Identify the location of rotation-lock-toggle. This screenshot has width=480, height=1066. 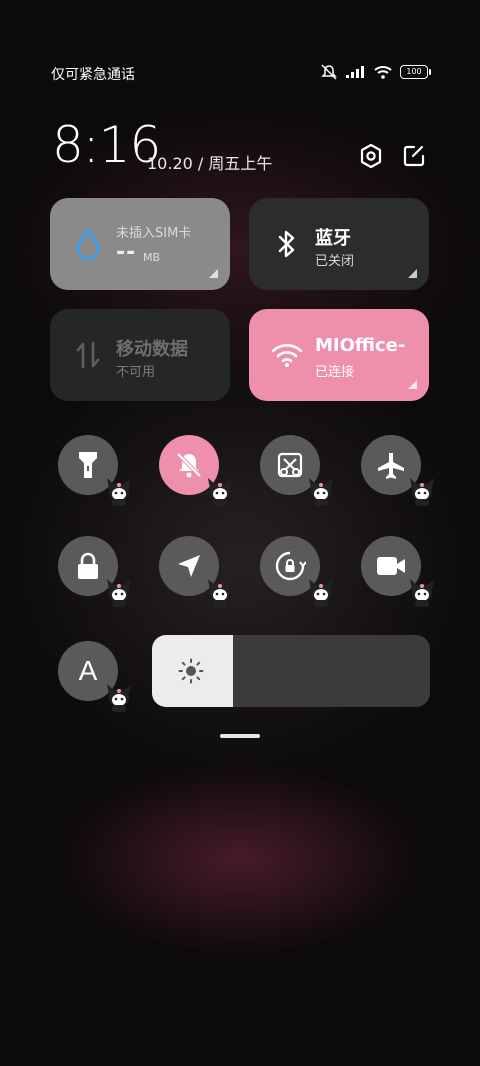
(296, 571).